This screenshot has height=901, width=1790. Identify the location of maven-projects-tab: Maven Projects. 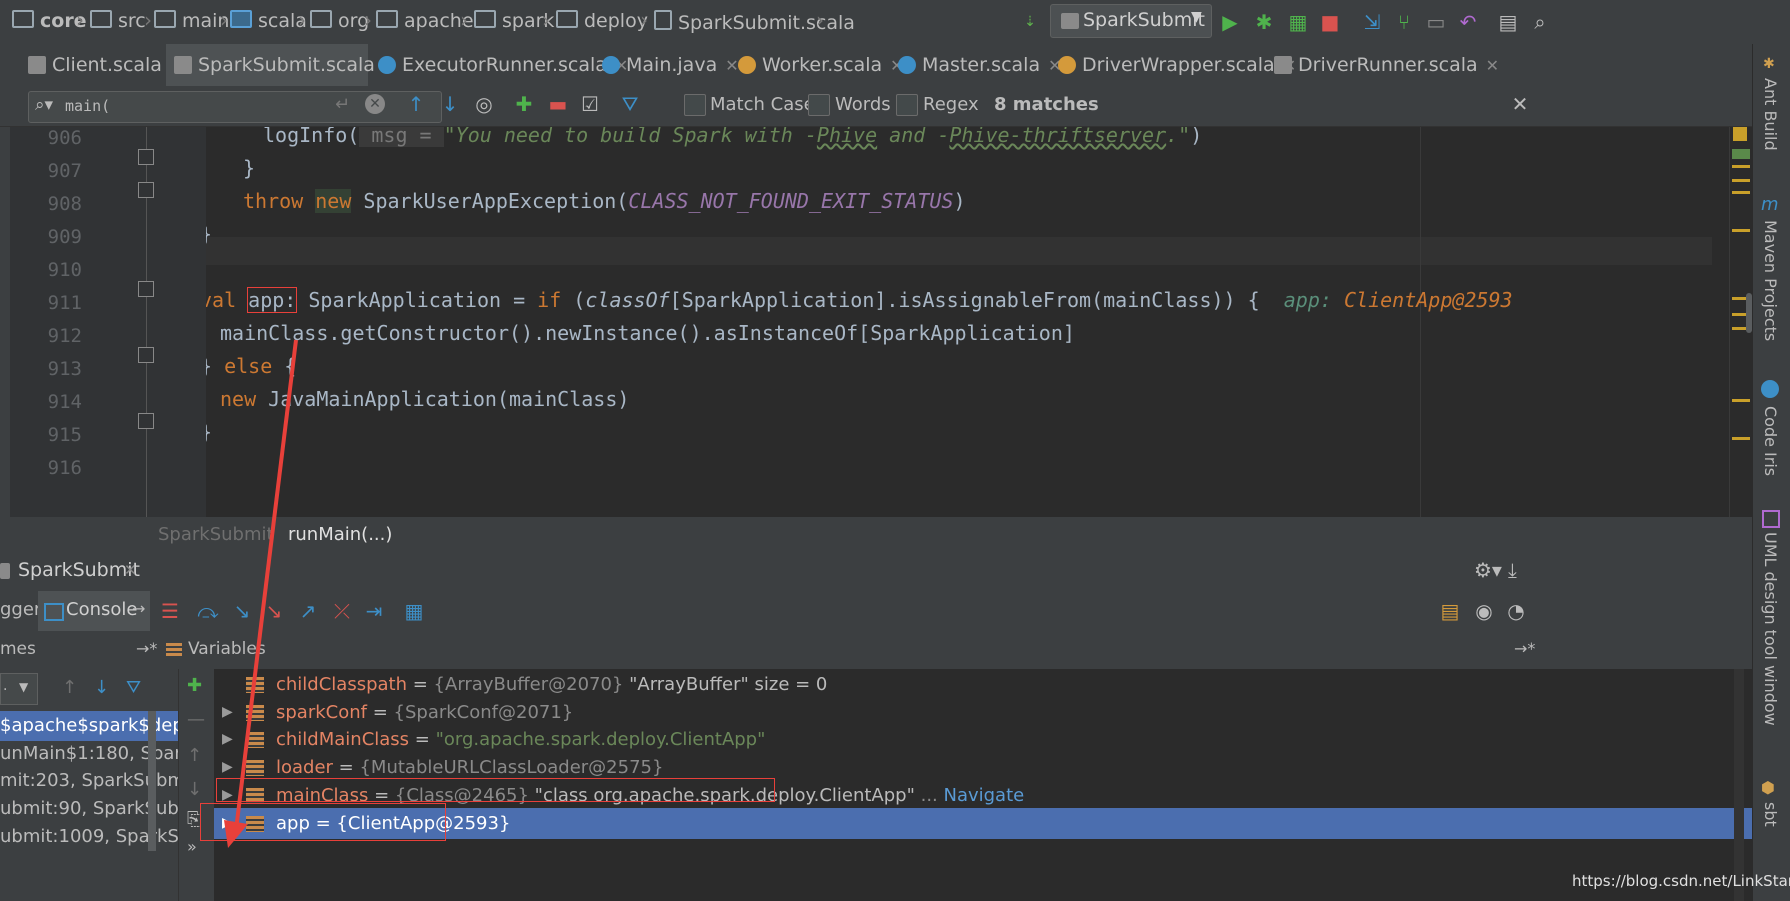
(1770, 280).